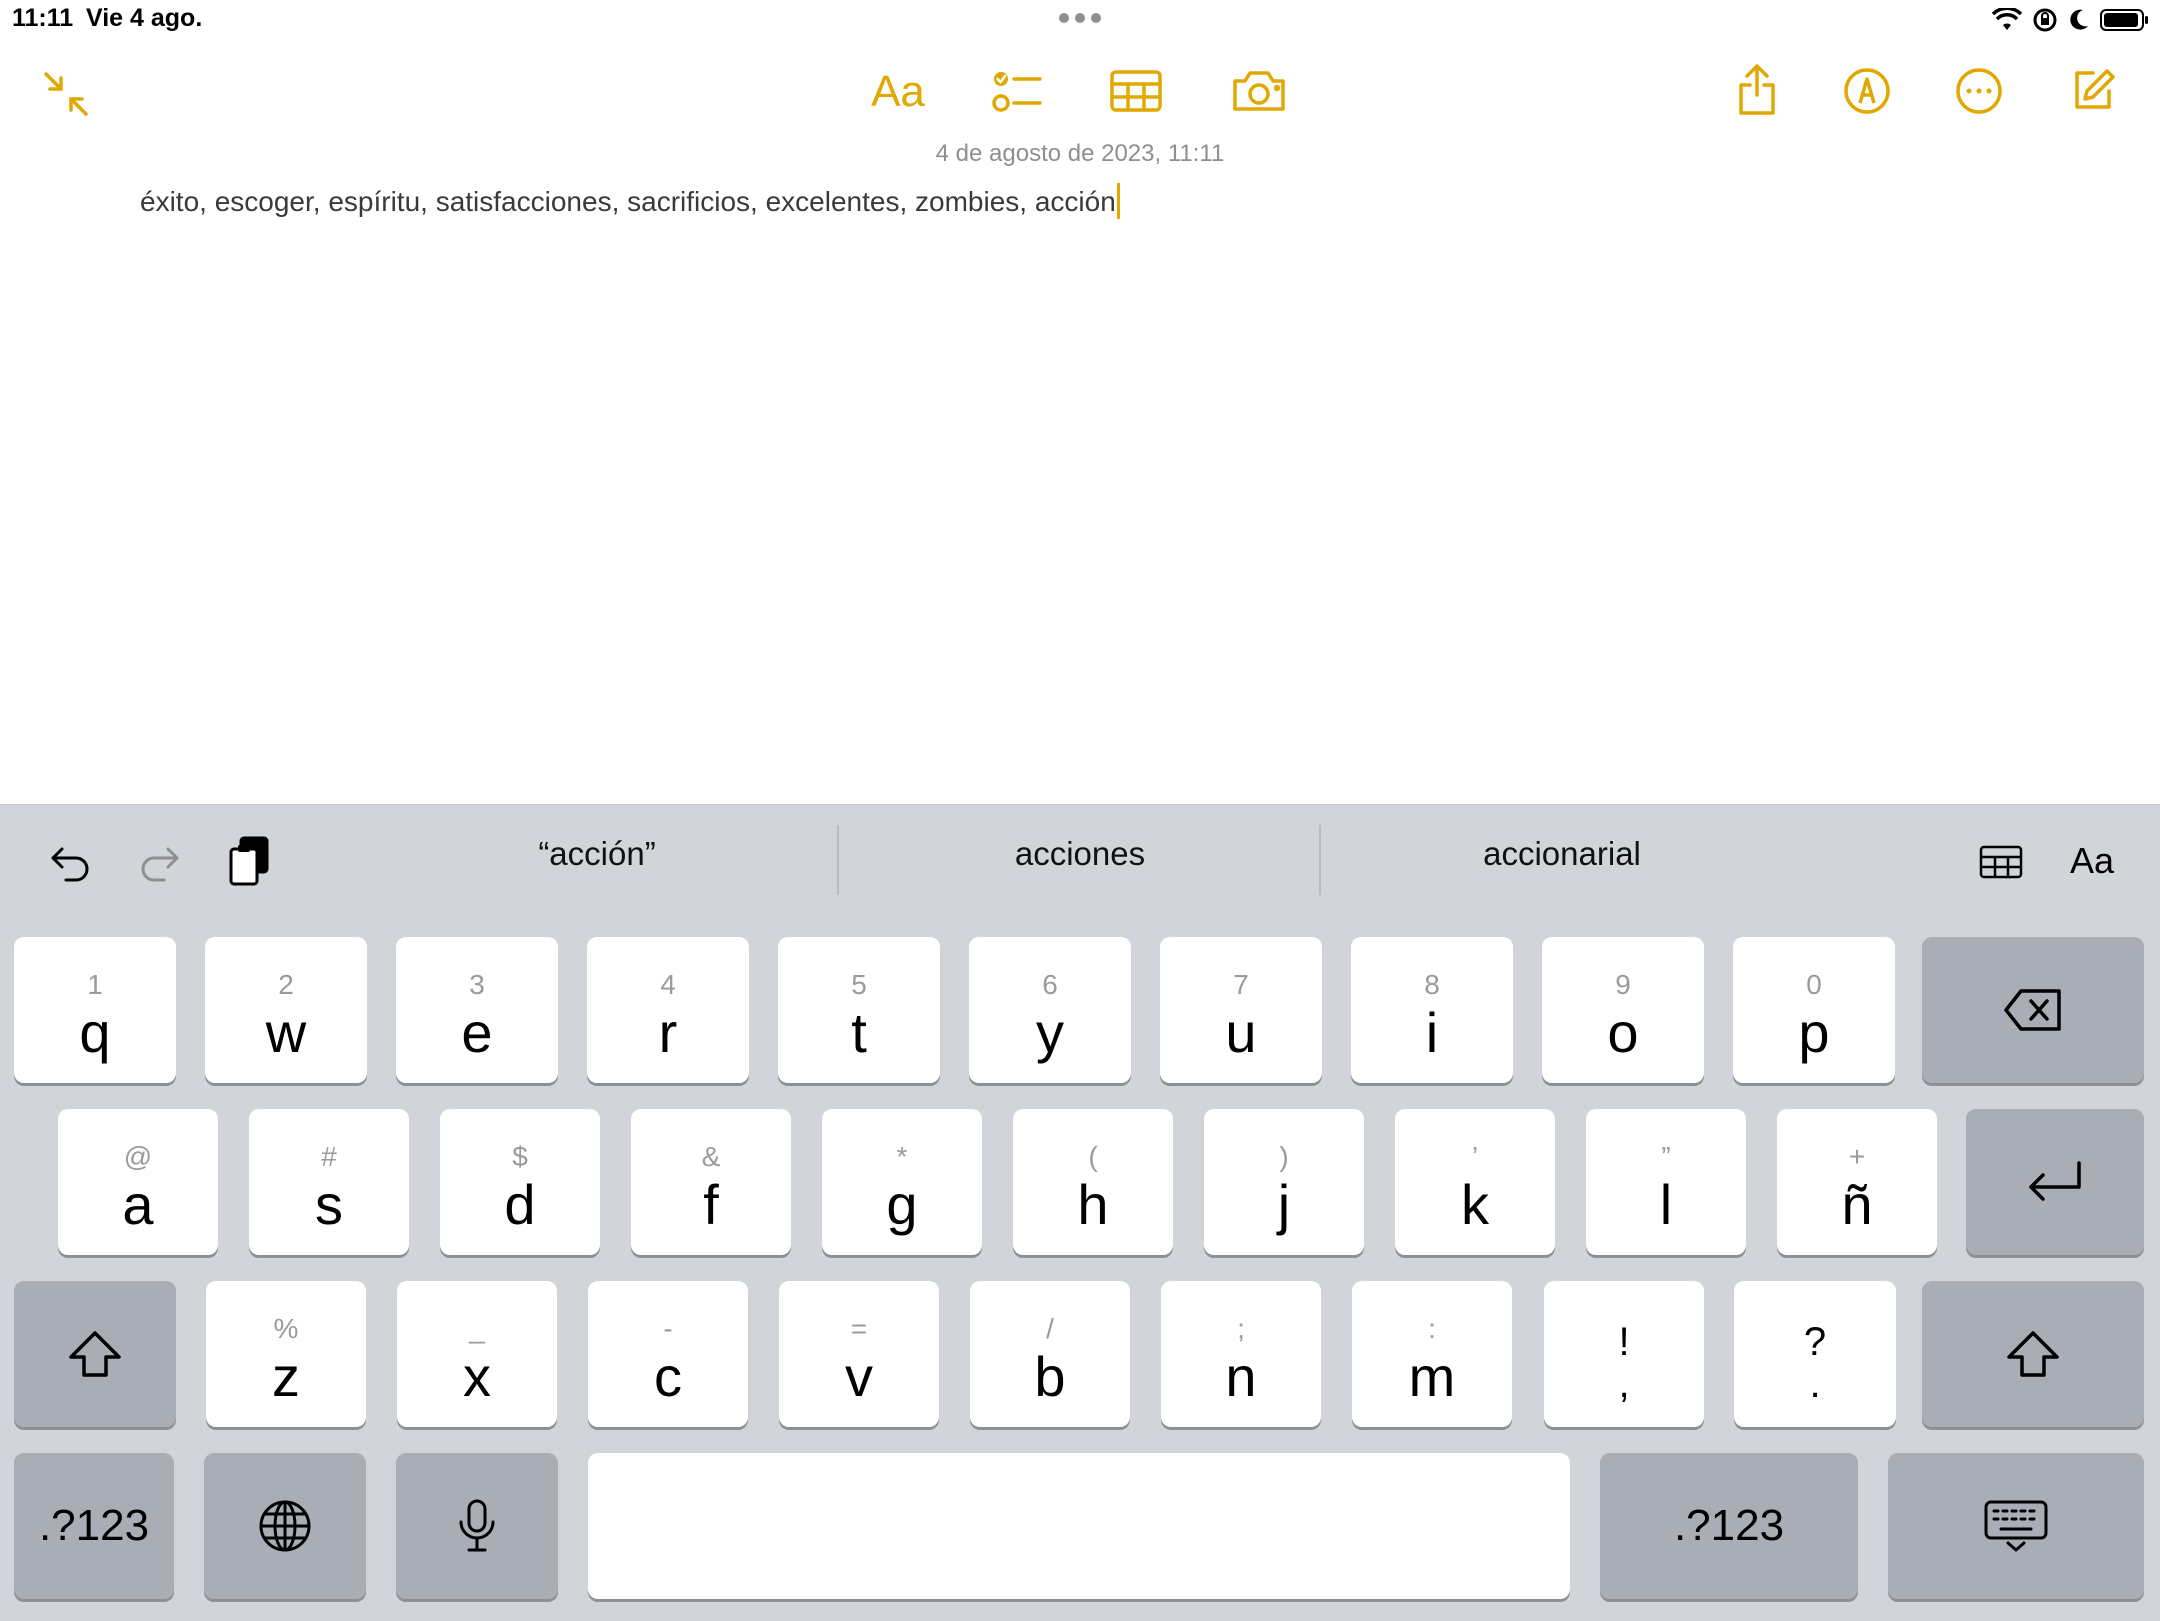 The image size is (2160, 1621). Describe the element at coordinates (668, 1328) in the screenshot. I see `key-alt-label: -` at that location.